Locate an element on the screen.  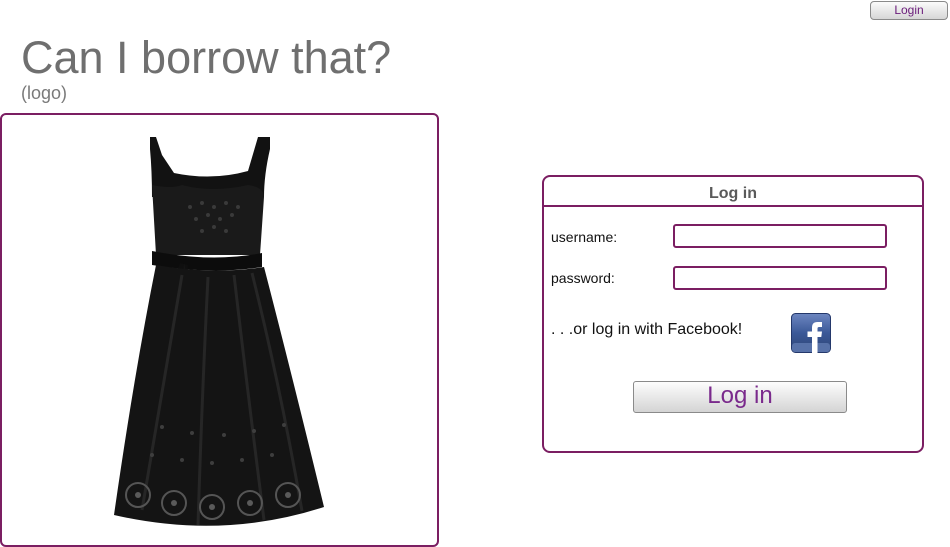
site-title: Can I borrow that? is located at coordinates (206, 57).